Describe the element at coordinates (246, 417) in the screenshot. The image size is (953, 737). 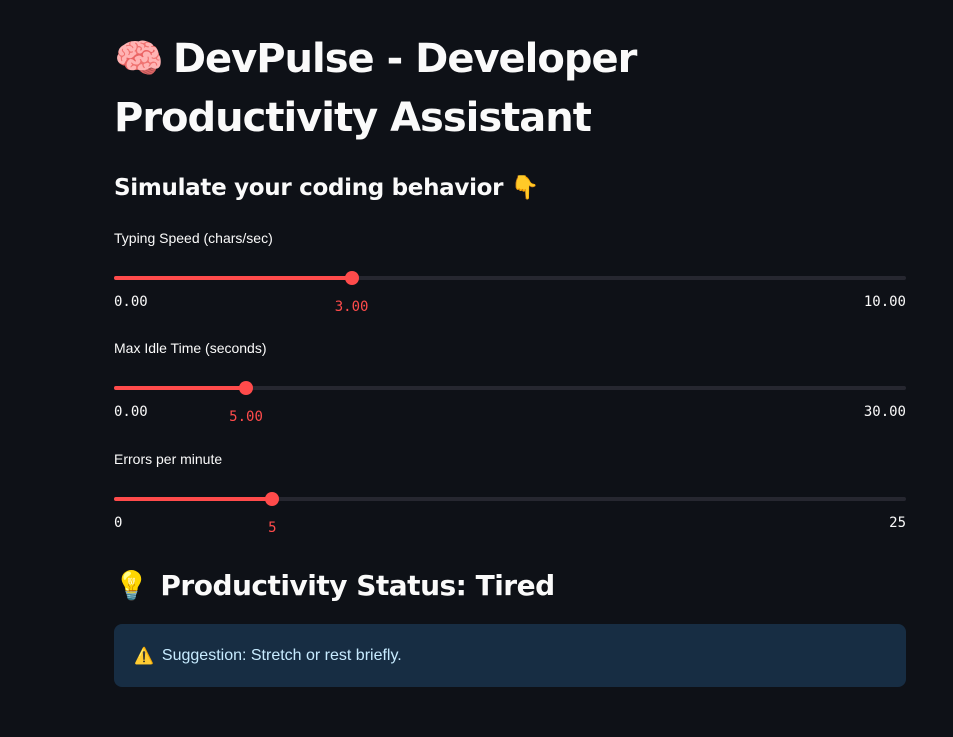
I see `slider-current-value: 5.00` at that location.